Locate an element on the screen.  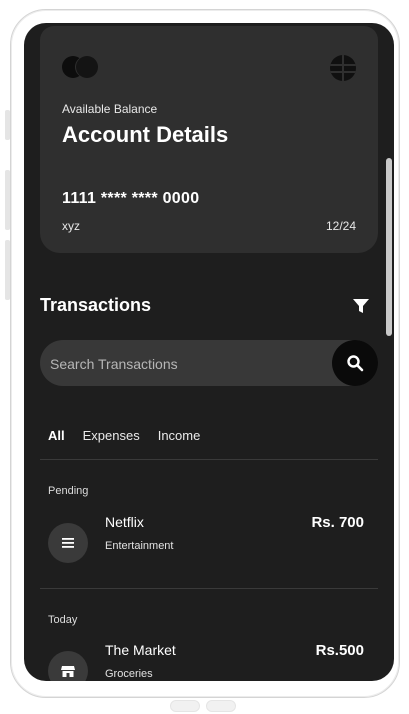
search-bar is located at coordinates (209, 364).